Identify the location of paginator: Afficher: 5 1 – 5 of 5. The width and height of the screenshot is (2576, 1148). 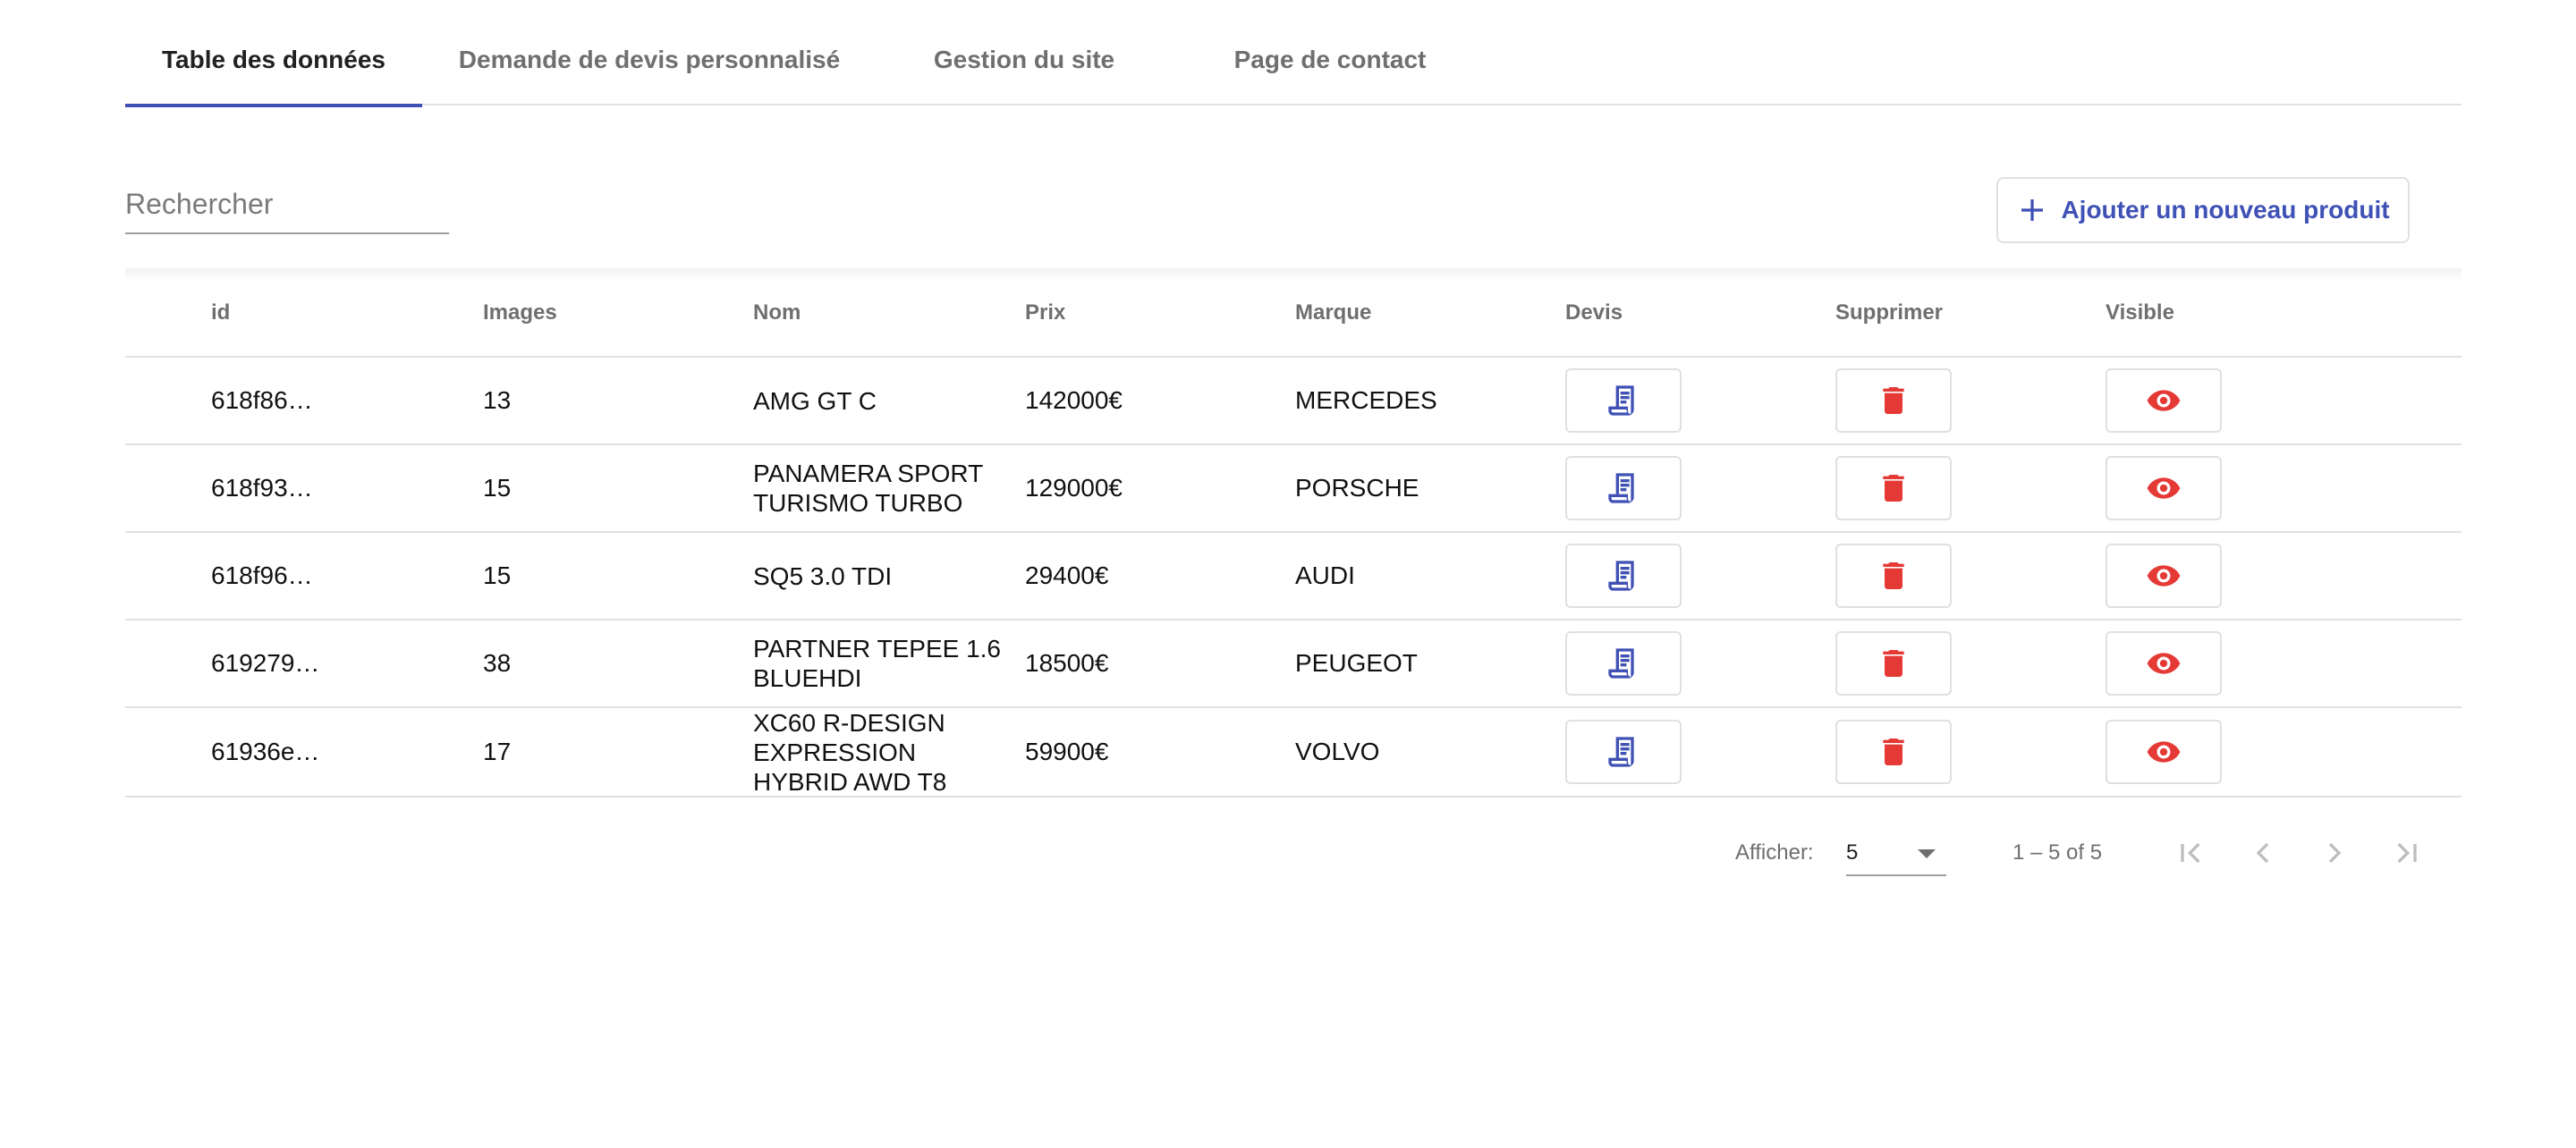
(2093, 853).